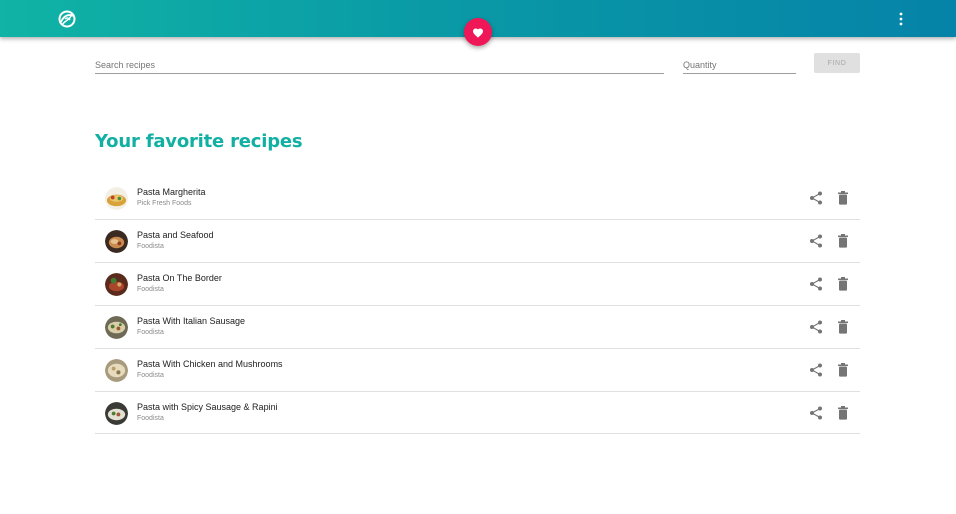  I want to click on more-vert-icon, so click(901, 19).